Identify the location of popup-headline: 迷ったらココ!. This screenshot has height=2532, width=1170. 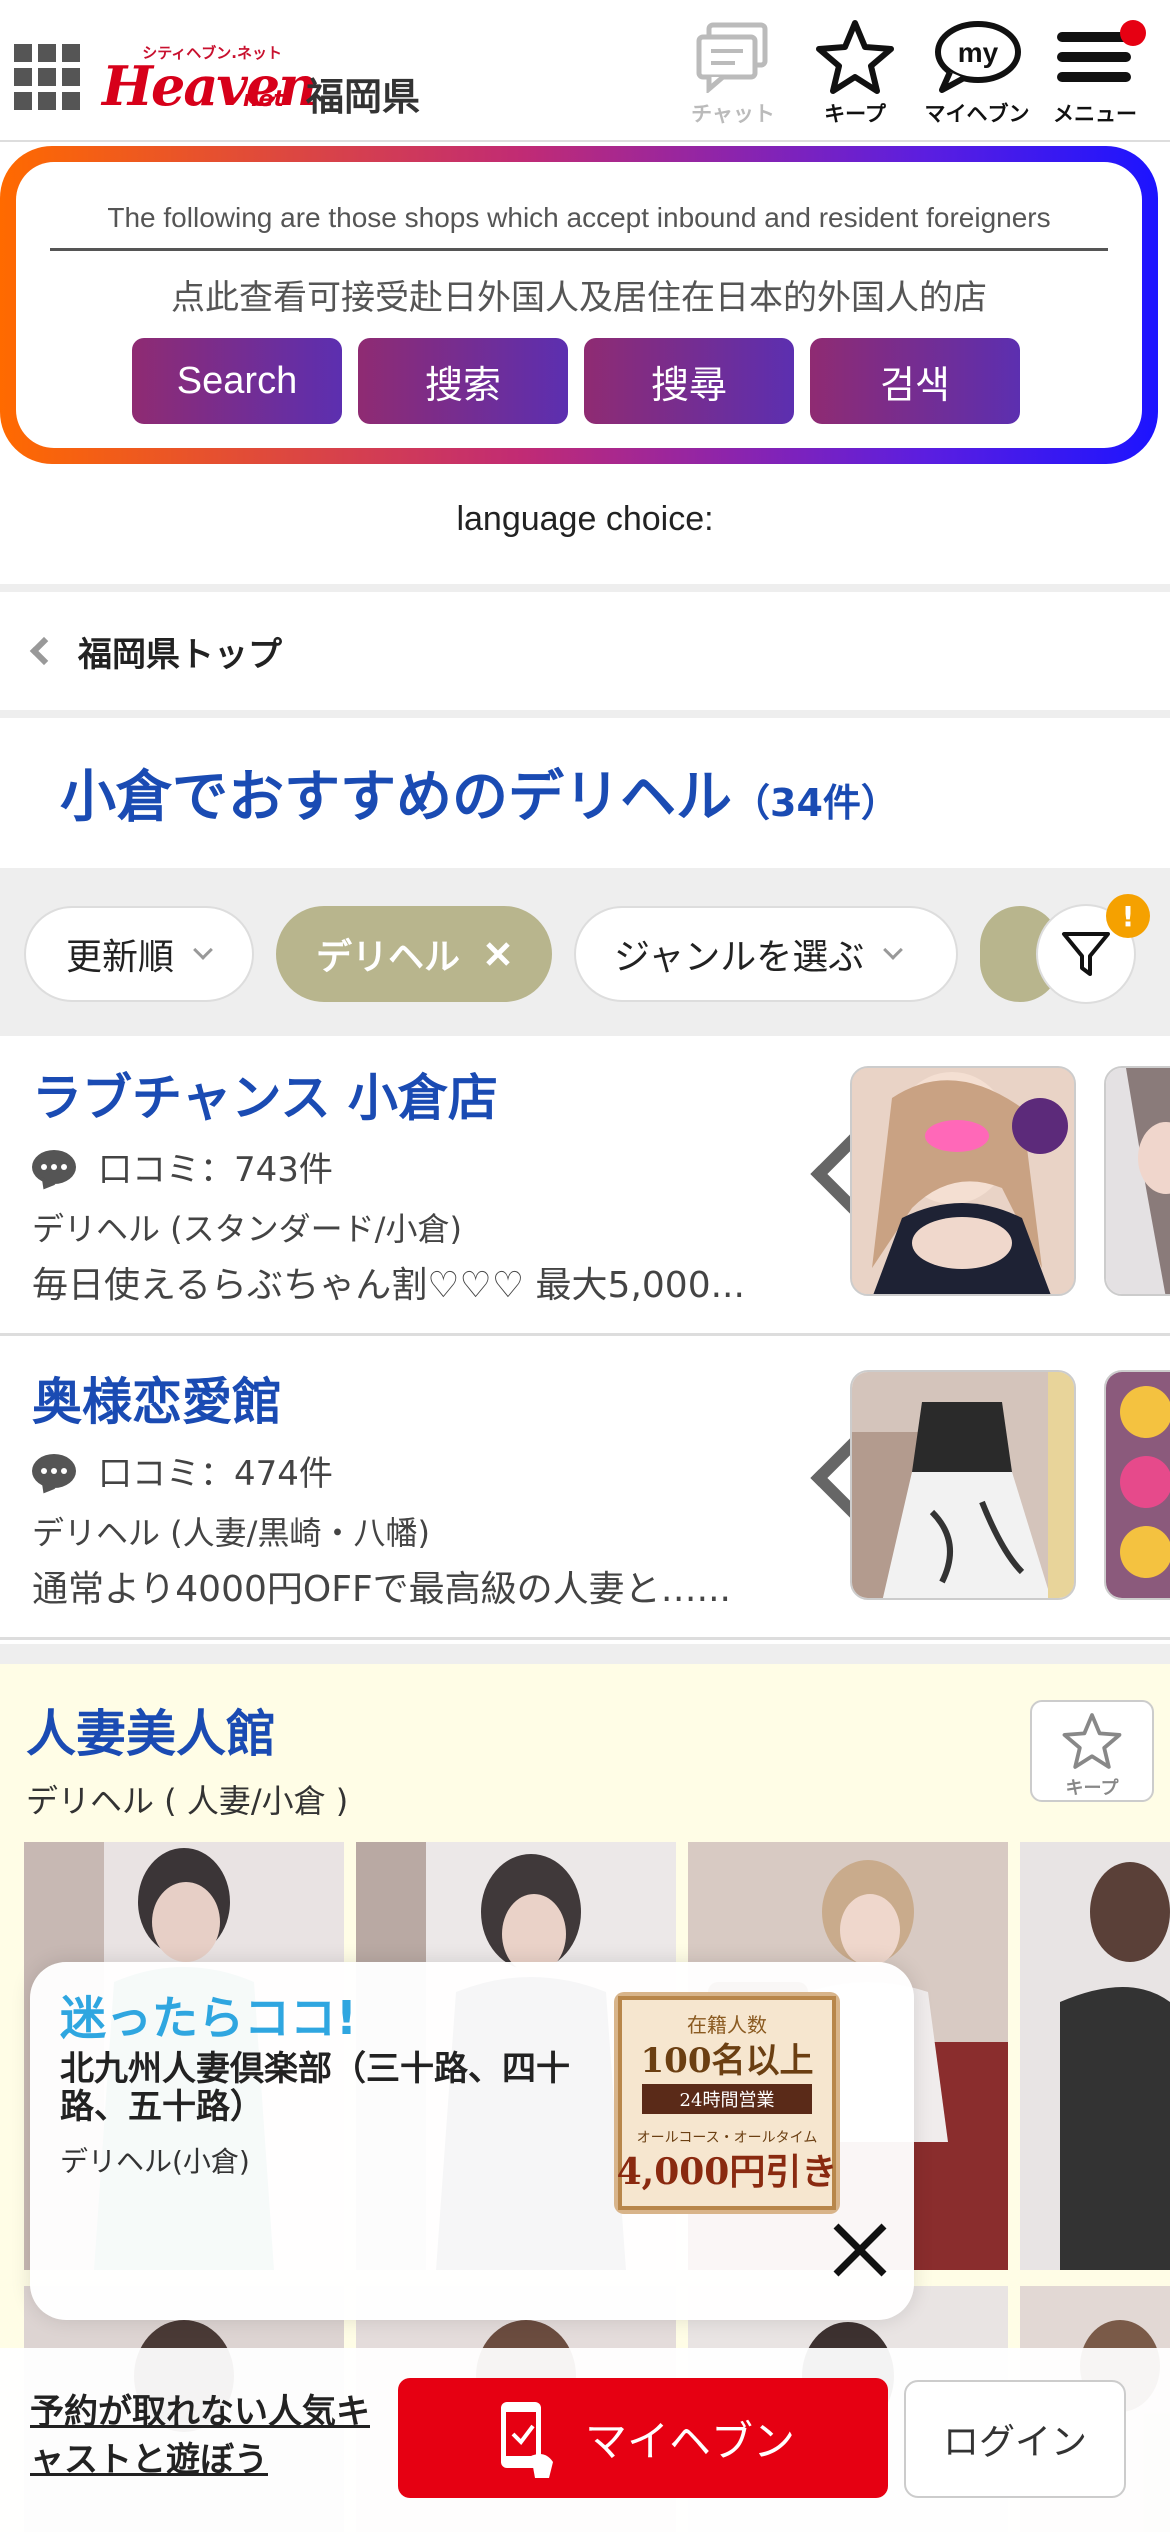
(208, 2018).